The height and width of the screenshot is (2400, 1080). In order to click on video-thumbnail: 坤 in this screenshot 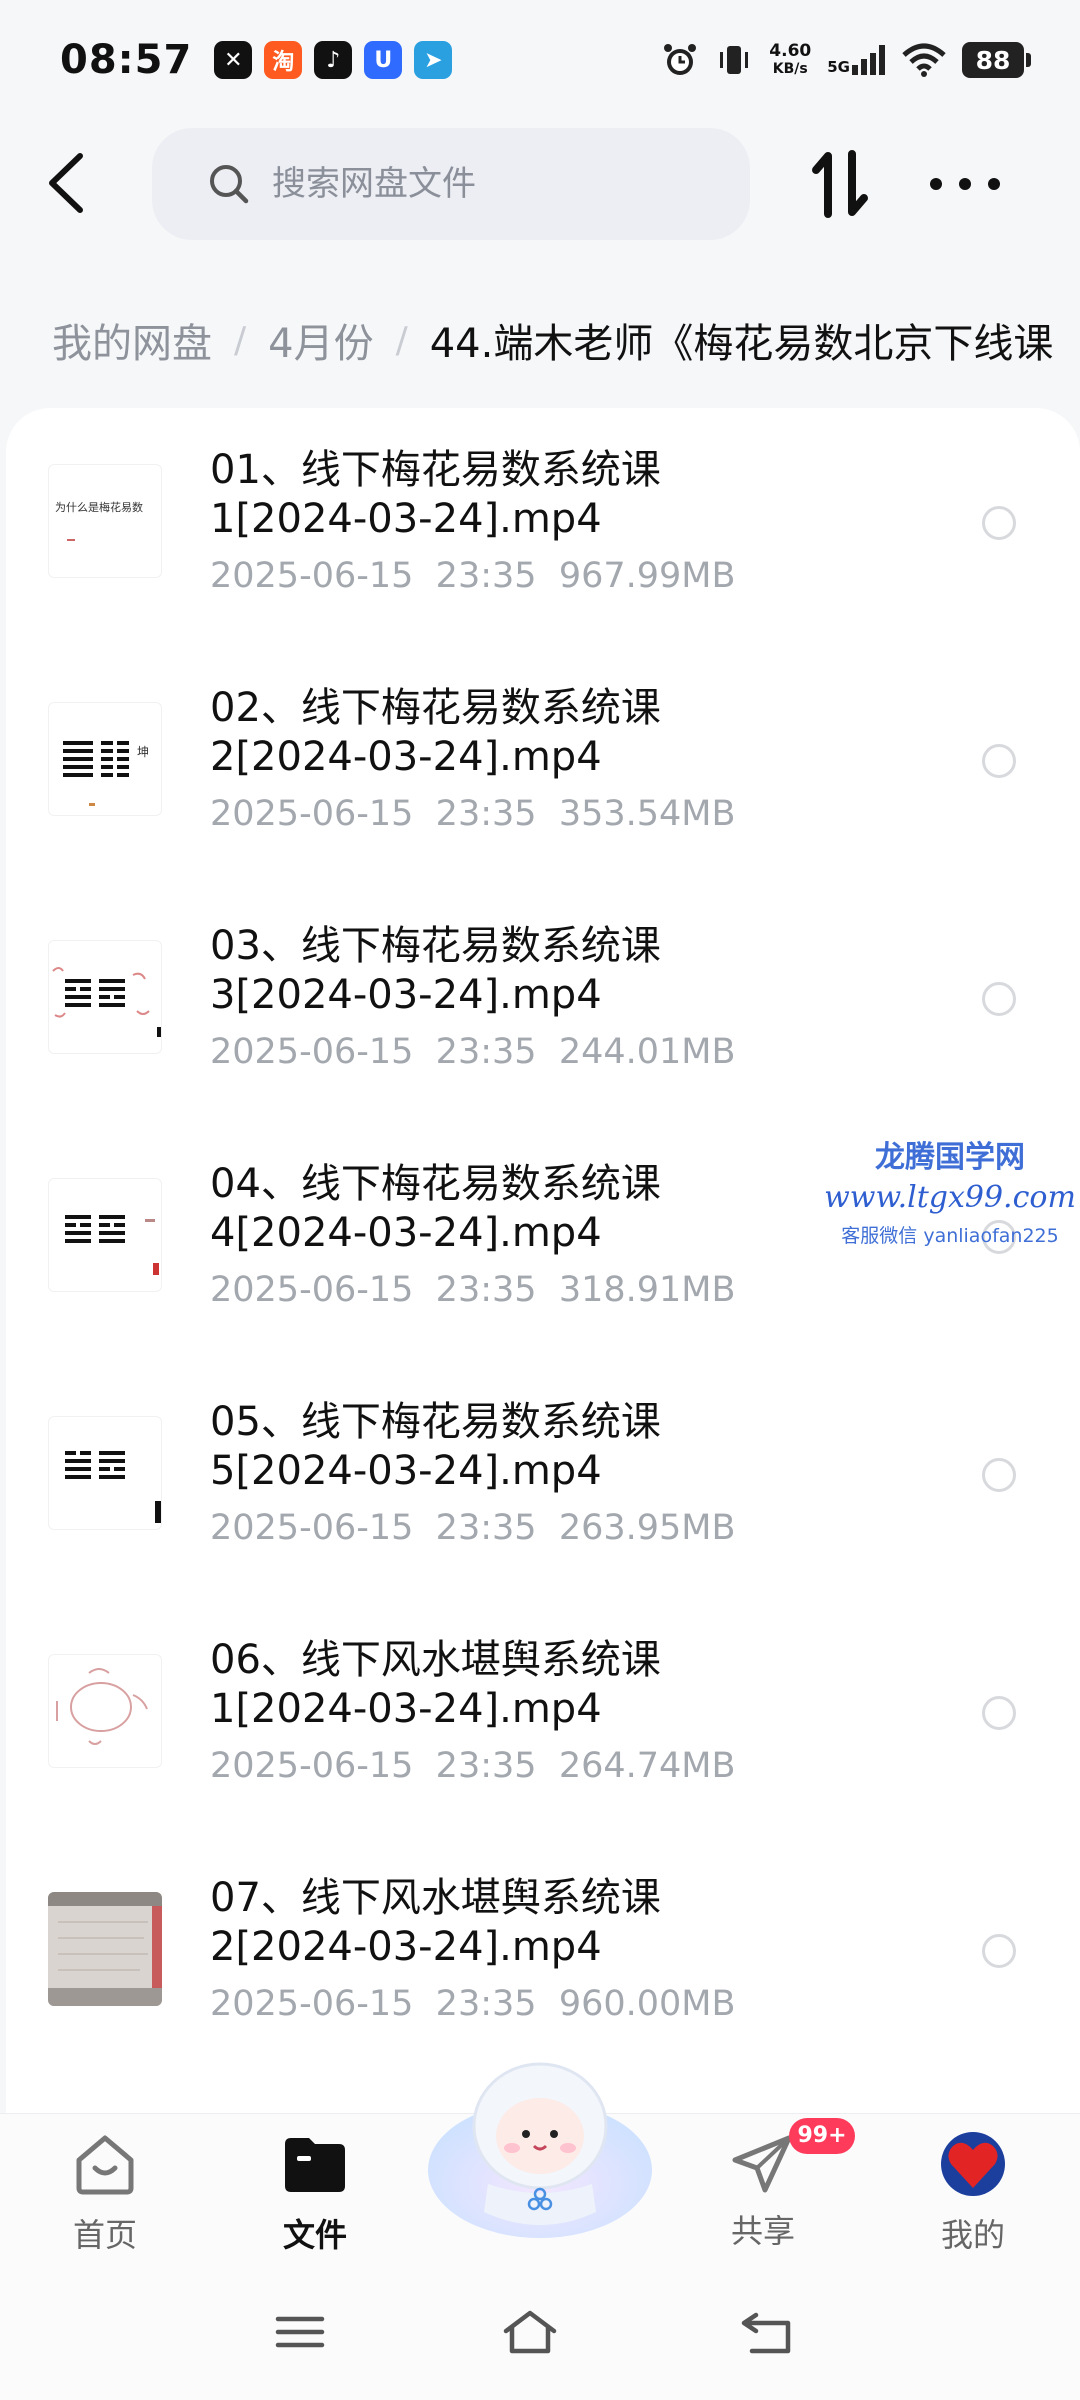, I will do `click(105, 759)`.